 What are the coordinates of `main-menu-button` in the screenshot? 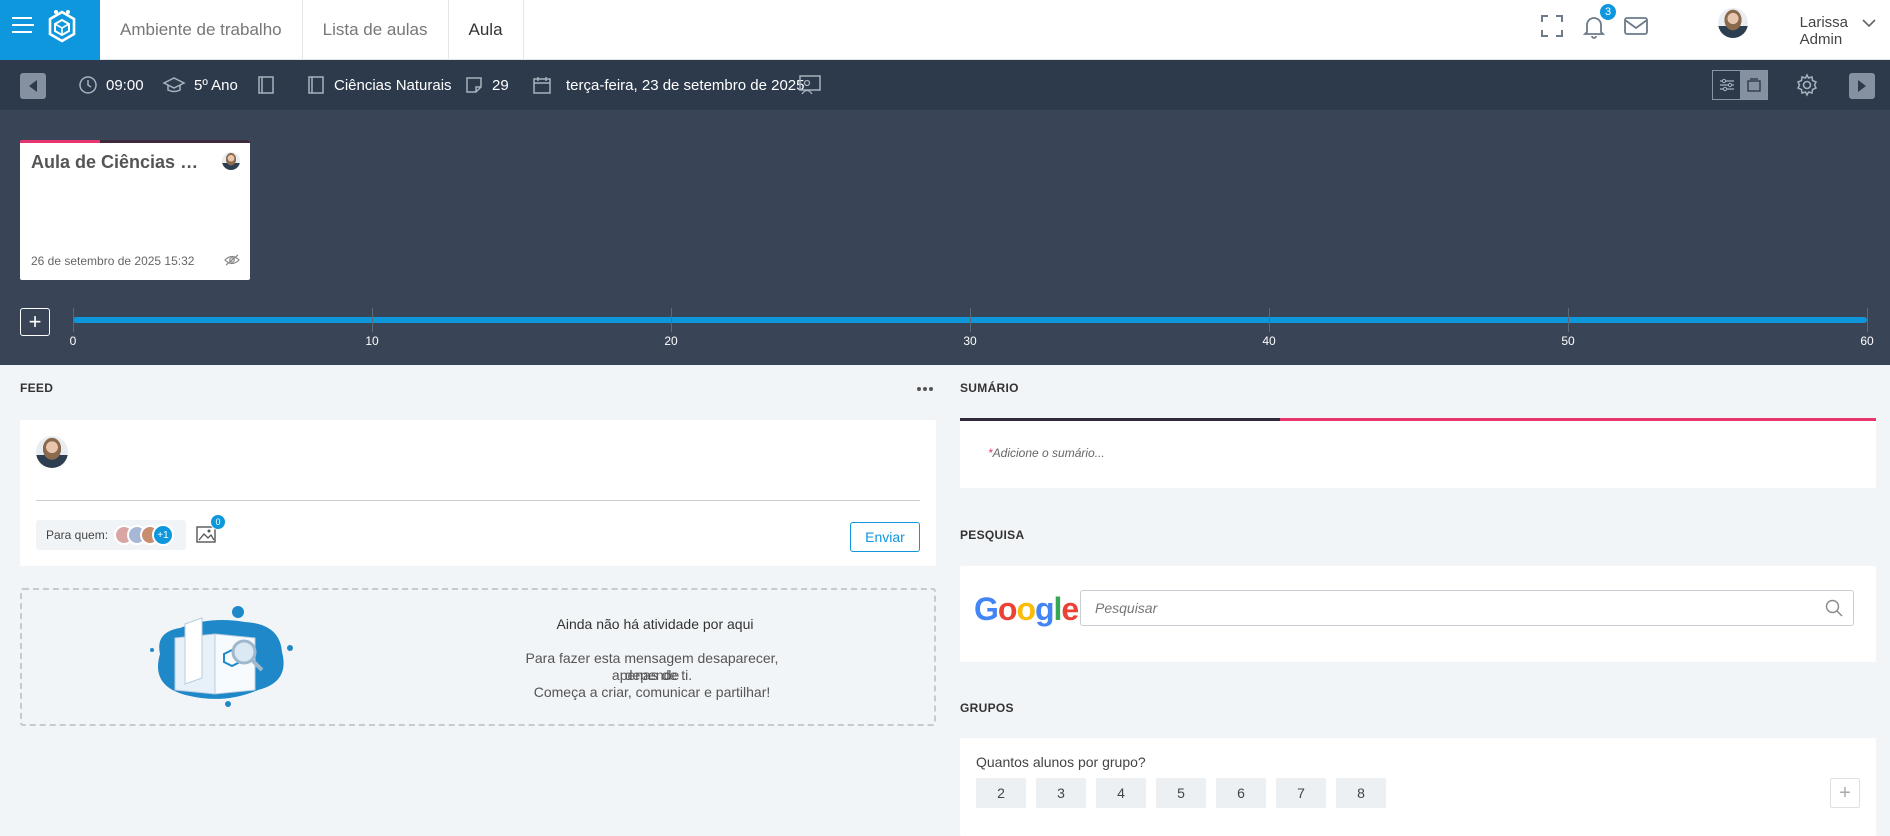 It's located at (50, 30).